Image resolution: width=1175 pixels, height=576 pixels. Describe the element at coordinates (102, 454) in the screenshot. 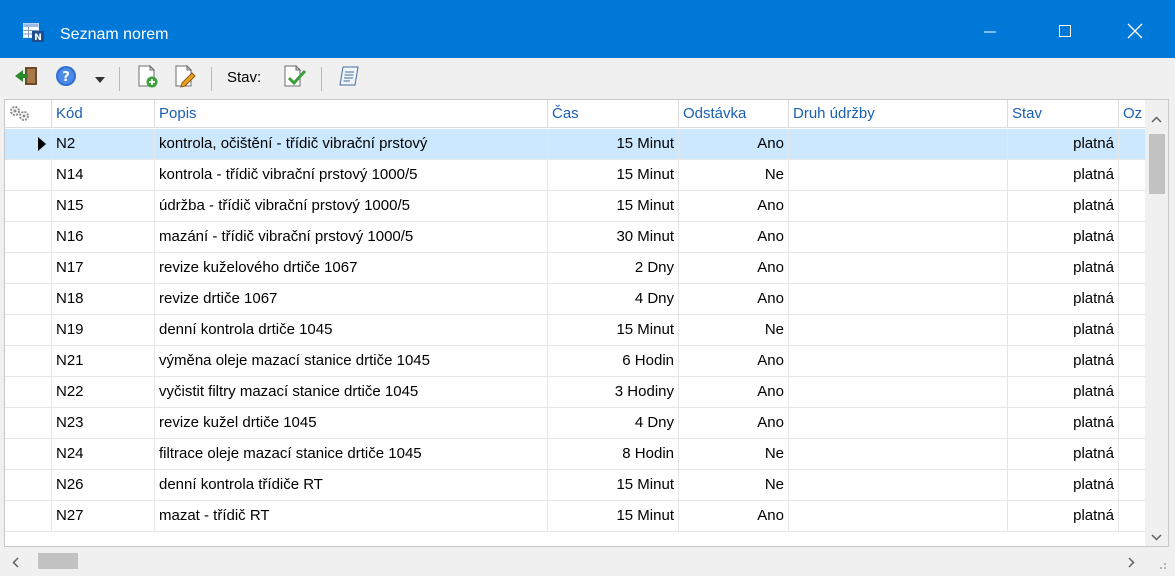

I see `cell-kod: N24` at that location.